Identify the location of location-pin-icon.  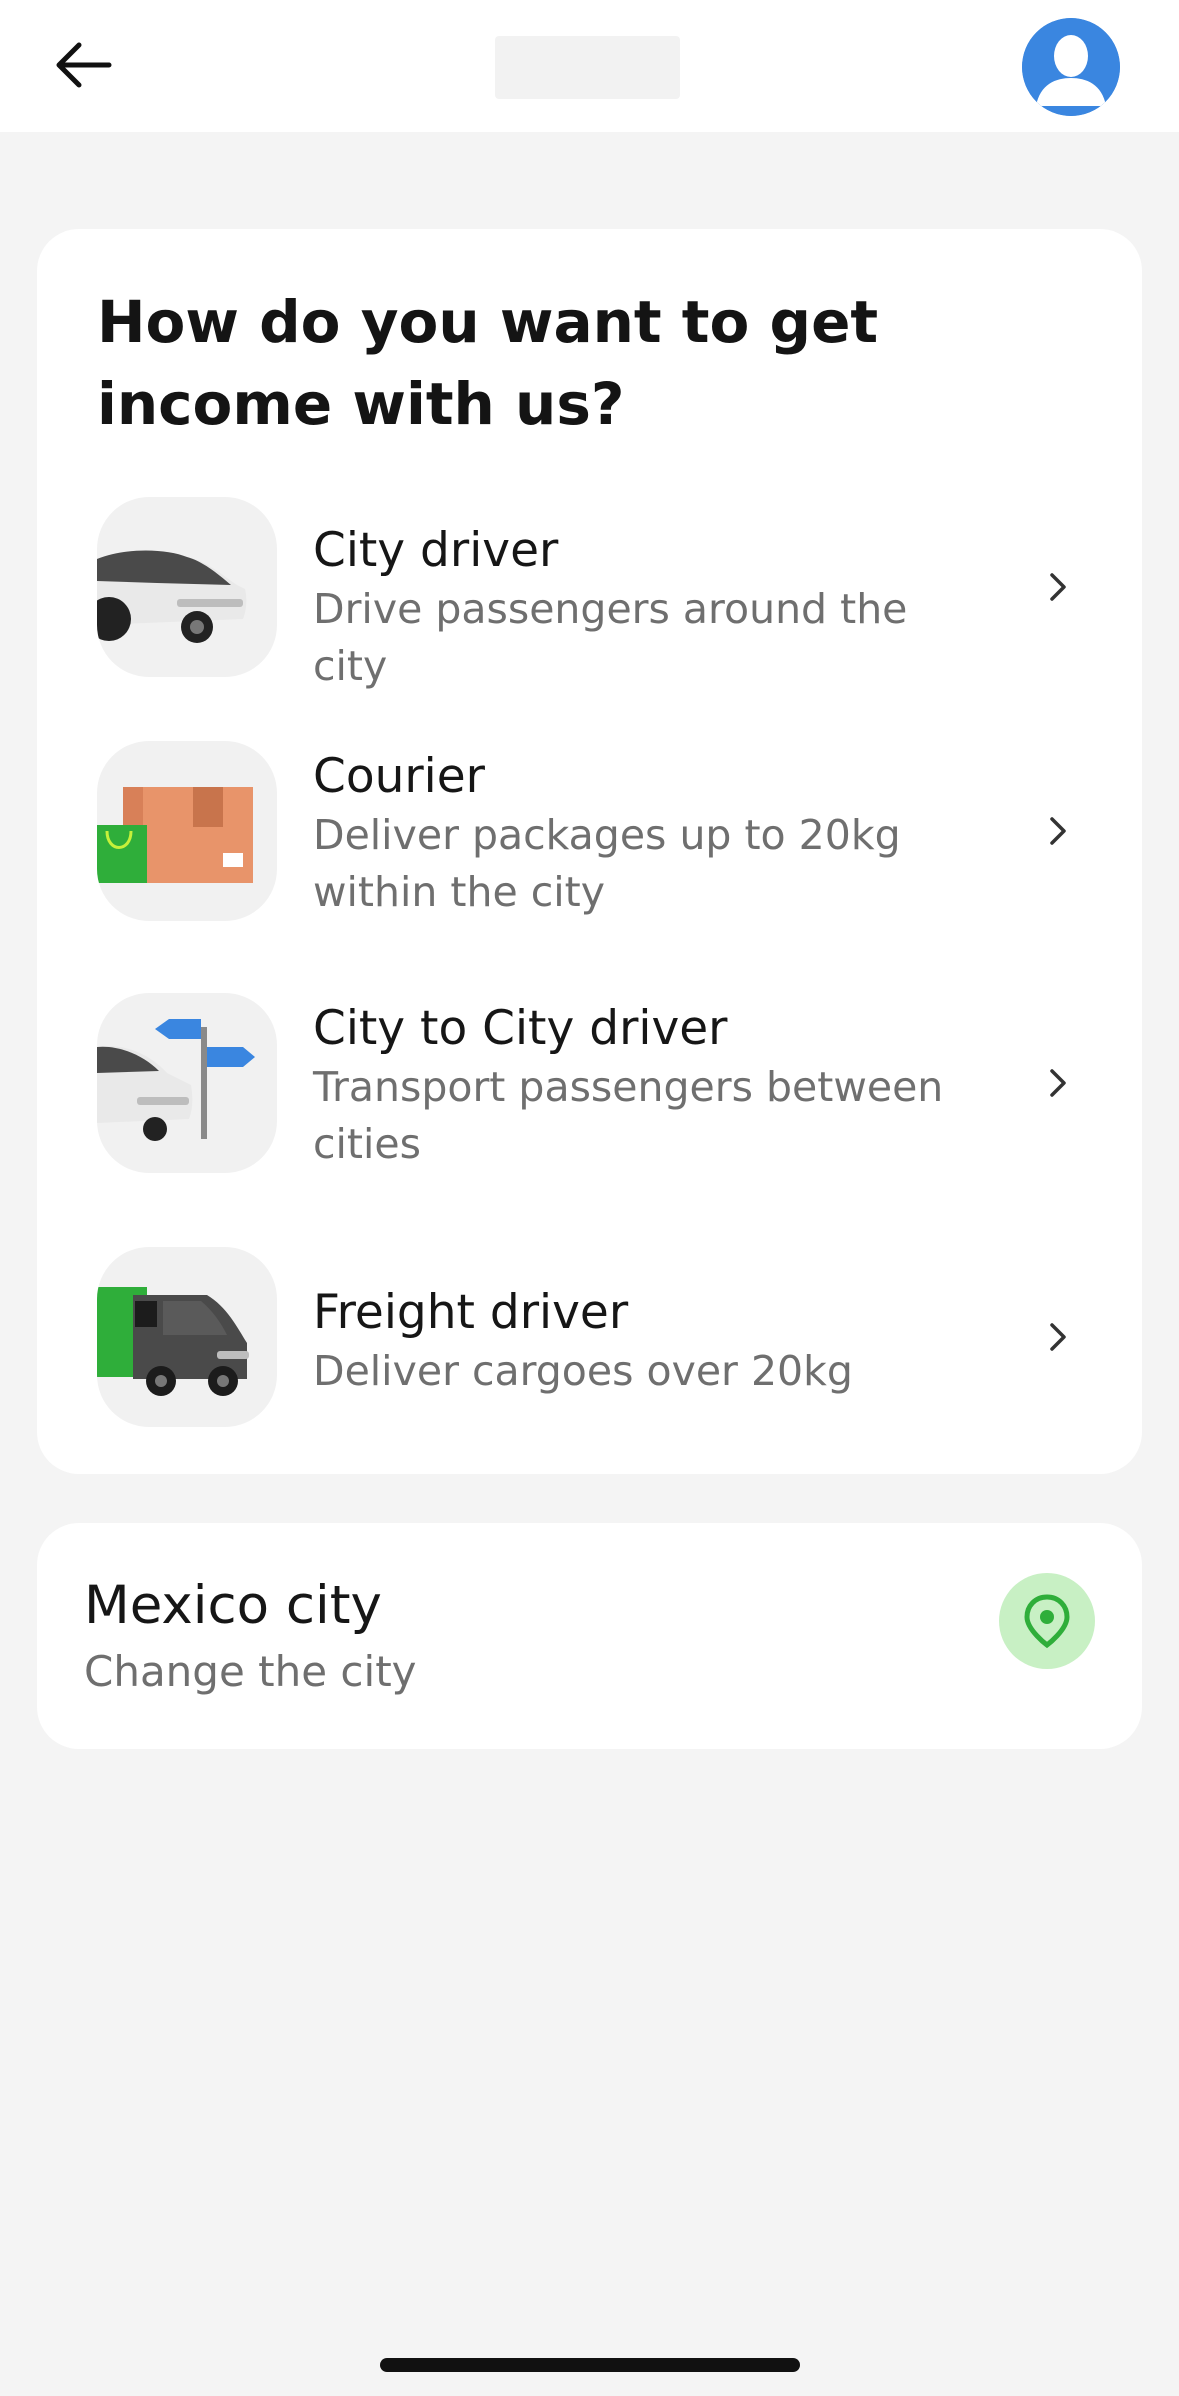
(1047, 1621).